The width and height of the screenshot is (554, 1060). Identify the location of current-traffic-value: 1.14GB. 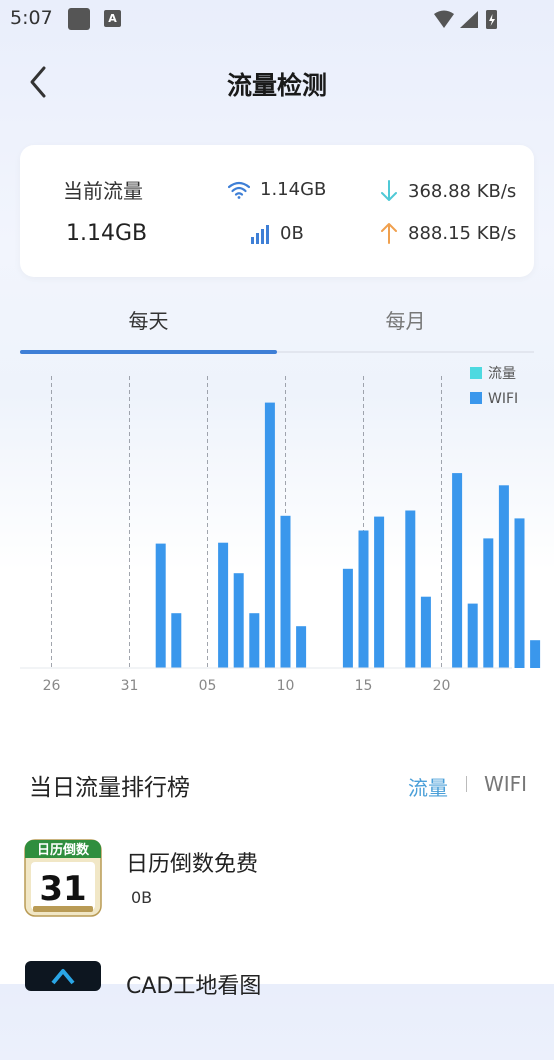
(107, 233).